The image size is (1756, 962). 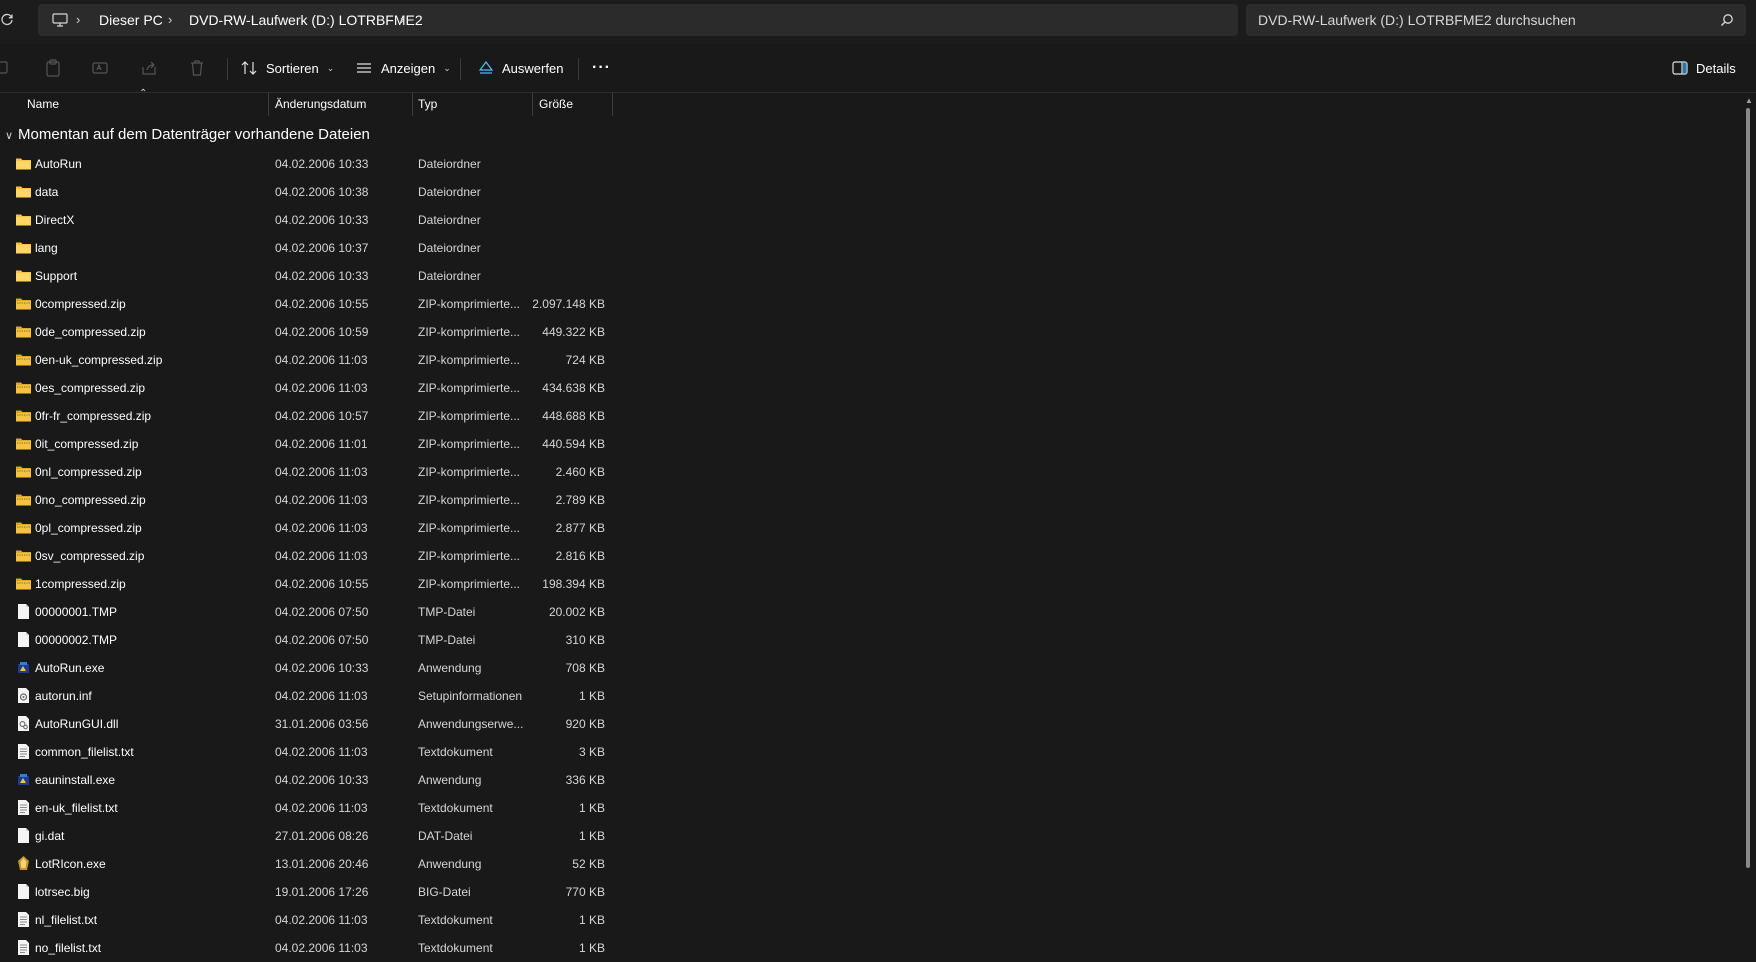 What do you see at coordinates (427, 104) in the screenshot?
I see `column-header-type: Typ` at bounding box center [427, 104].